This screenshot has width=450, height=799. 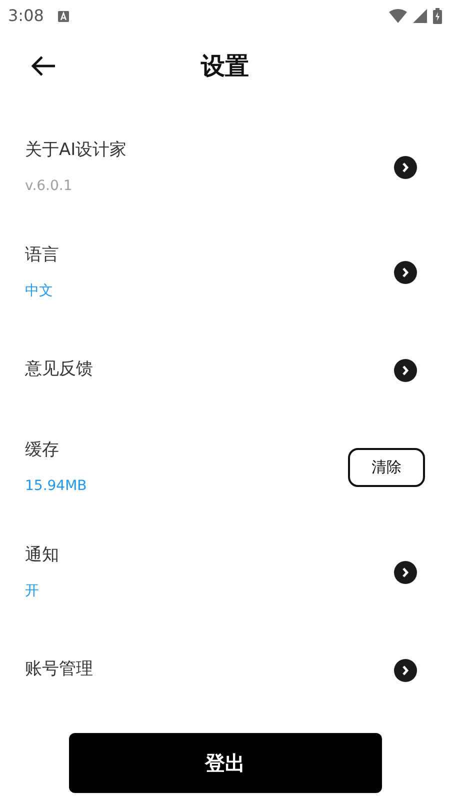 What do you see at coordinates (225, 763) in the screenshot?
I see `logout-button: 登出` at bounding box center [225, 763].